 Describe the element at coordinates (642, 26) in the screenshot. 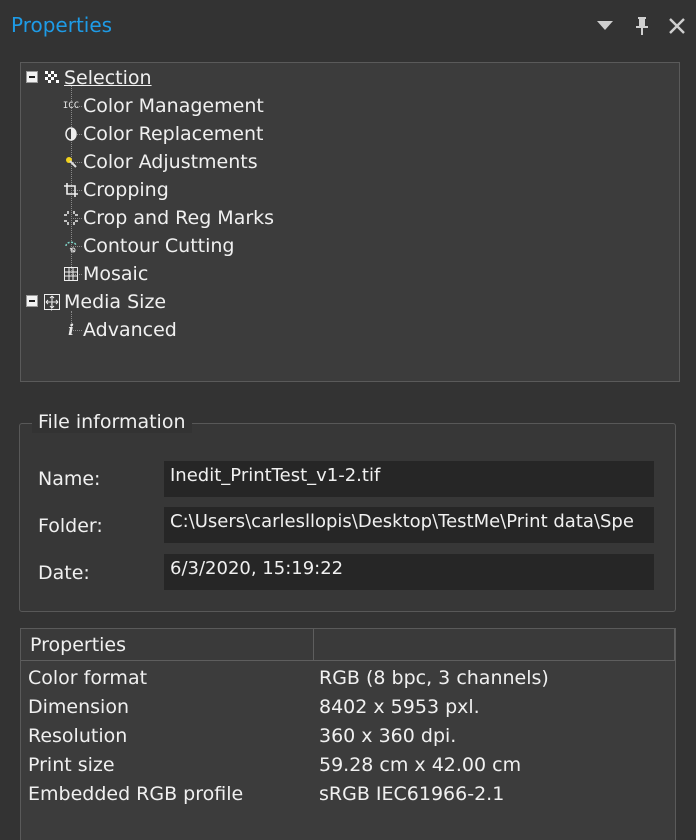

I see `pin-icon` at that location.